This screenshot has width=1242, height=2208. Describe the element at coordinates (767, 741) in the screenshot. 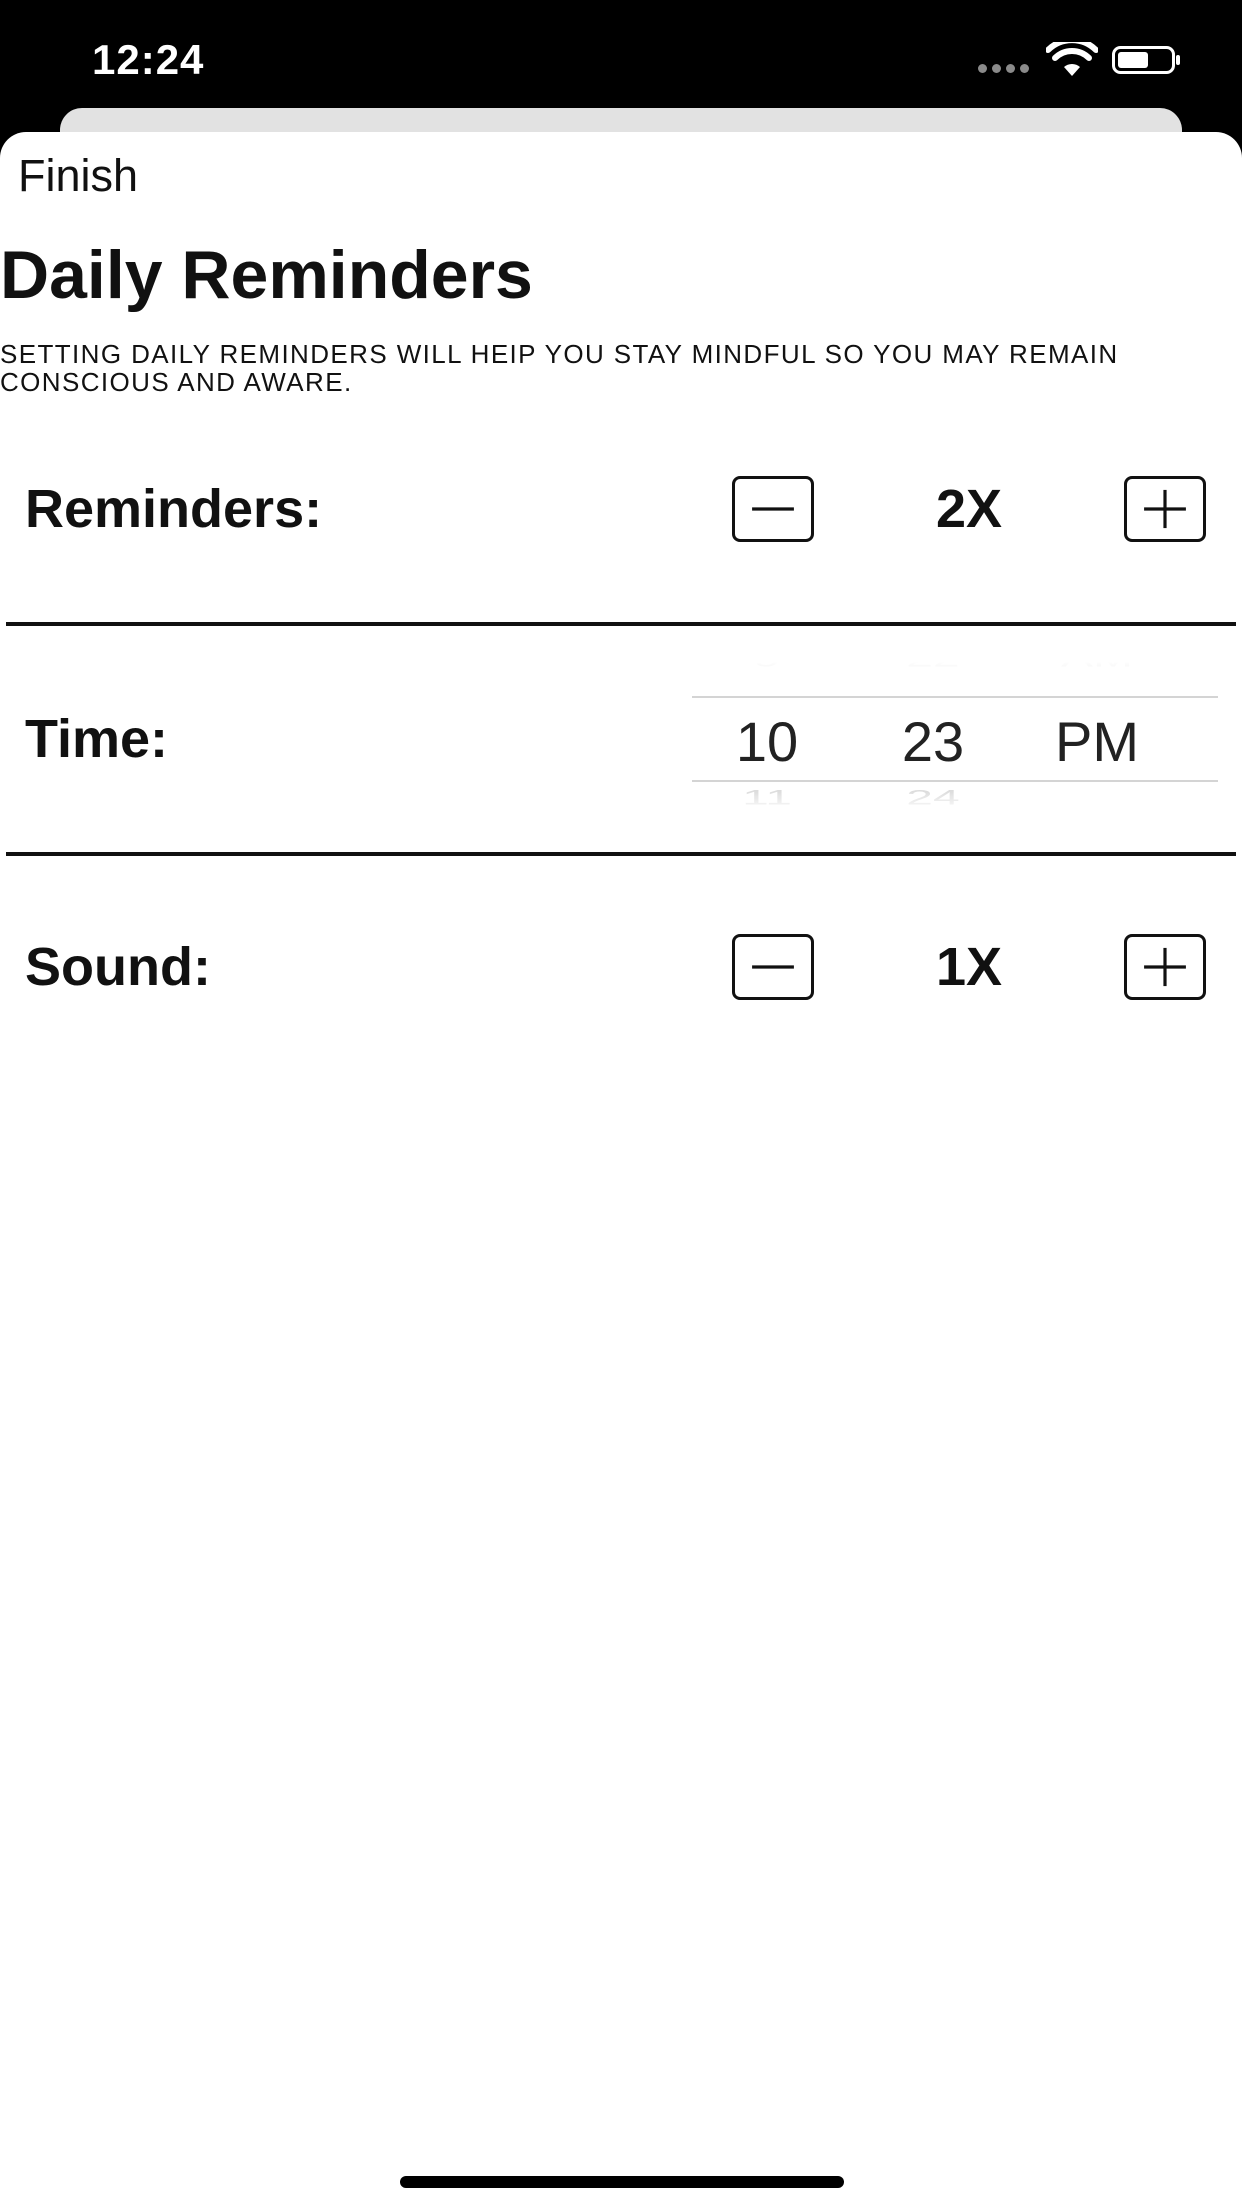

I see `hour-selected: 10` at that location.